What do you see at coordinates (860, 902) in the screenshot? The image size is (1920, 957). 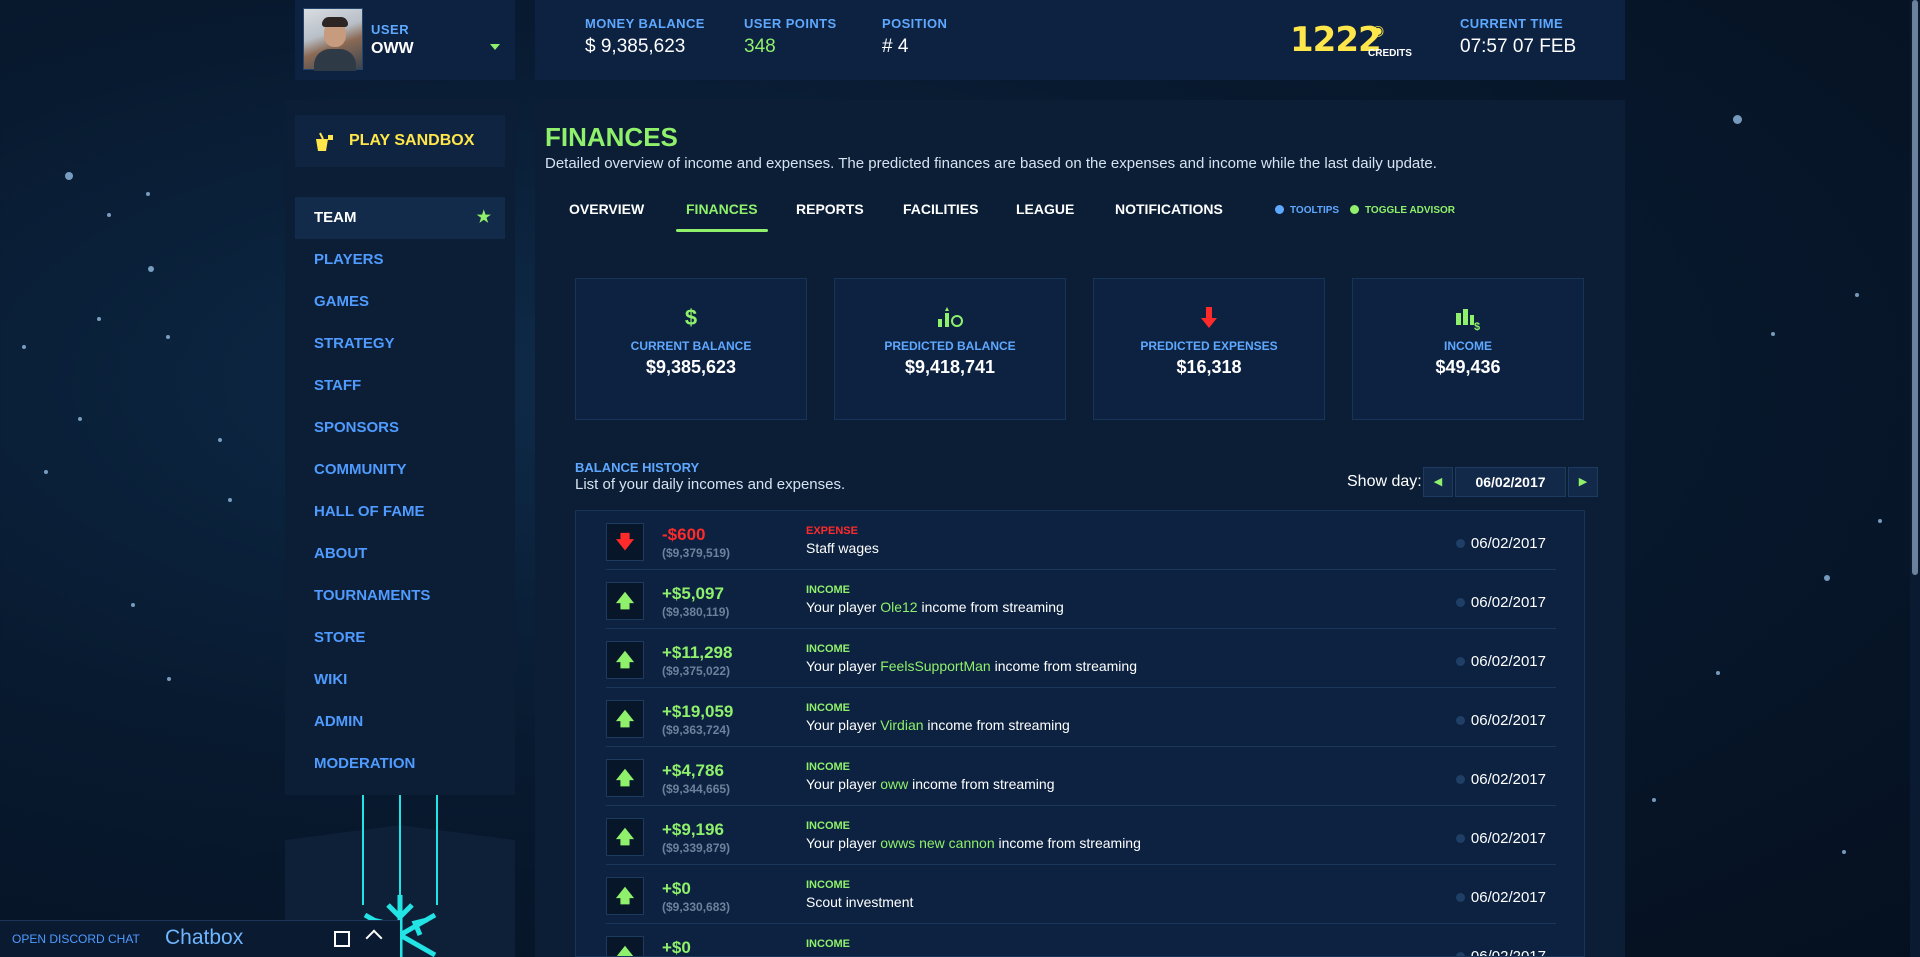 I see `entry-description: Scout investment` at bounding box center [860, 902].